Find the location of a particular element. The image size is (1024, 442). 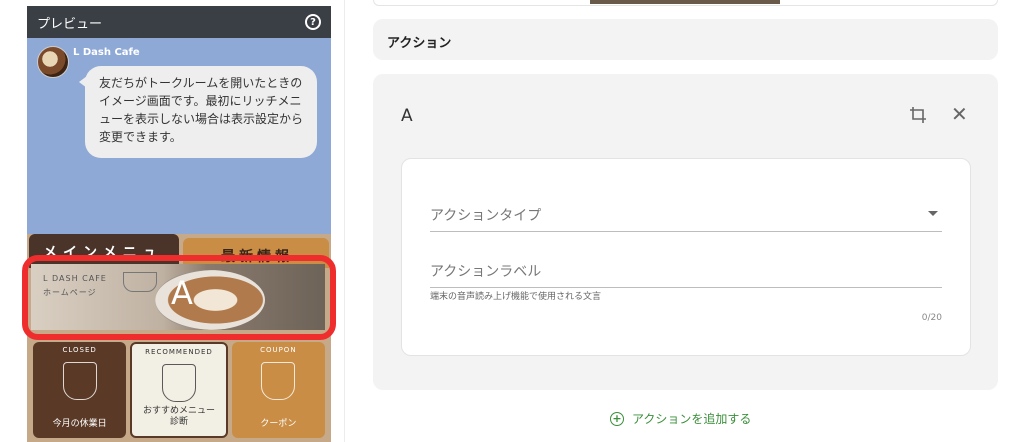

preview-header: プレビュー ? is located at coordinates (179, 22).